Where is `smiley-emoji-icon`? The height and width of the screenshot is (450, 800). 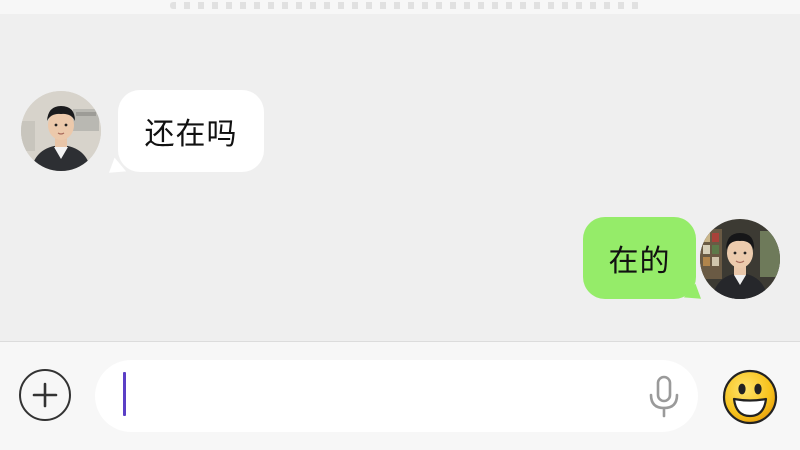 smiley-emoji-icon is located at coordinates (750, 397).